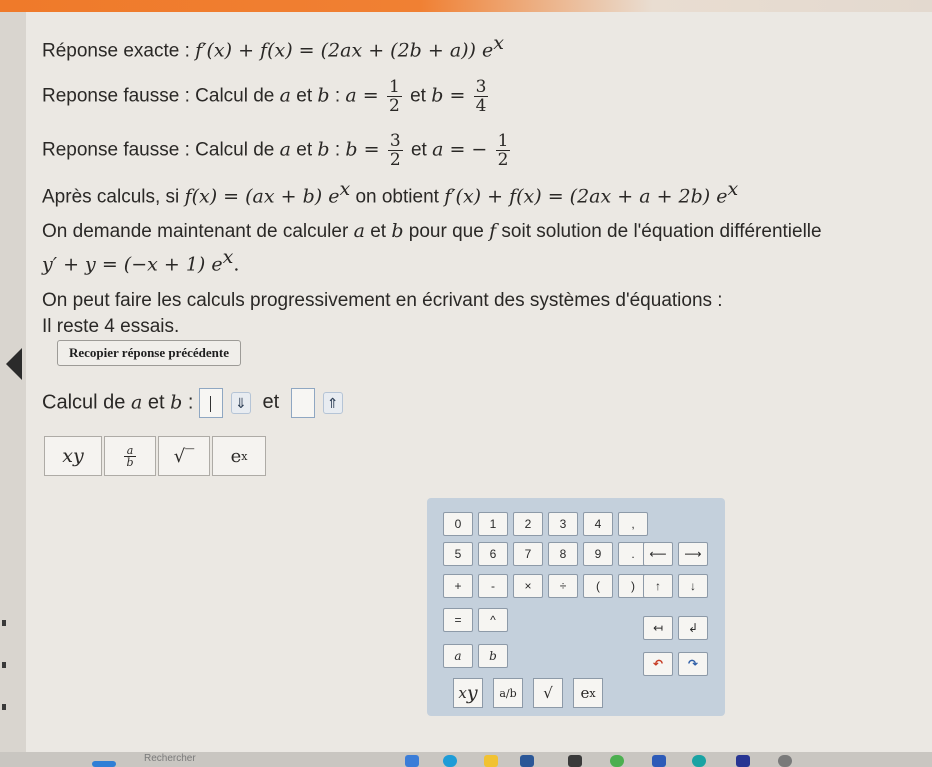 This screenshot has width=932, height=767. Describe the element at coordinates (563, 586) in the screenshot. I see `key-divide: ÷` at that location.